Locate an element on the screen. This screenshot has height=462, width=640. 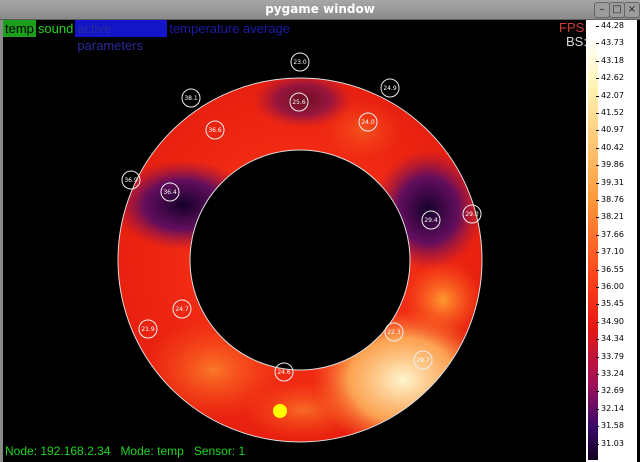
legend-tick: 38.21 is located at coordinates (616, 217).